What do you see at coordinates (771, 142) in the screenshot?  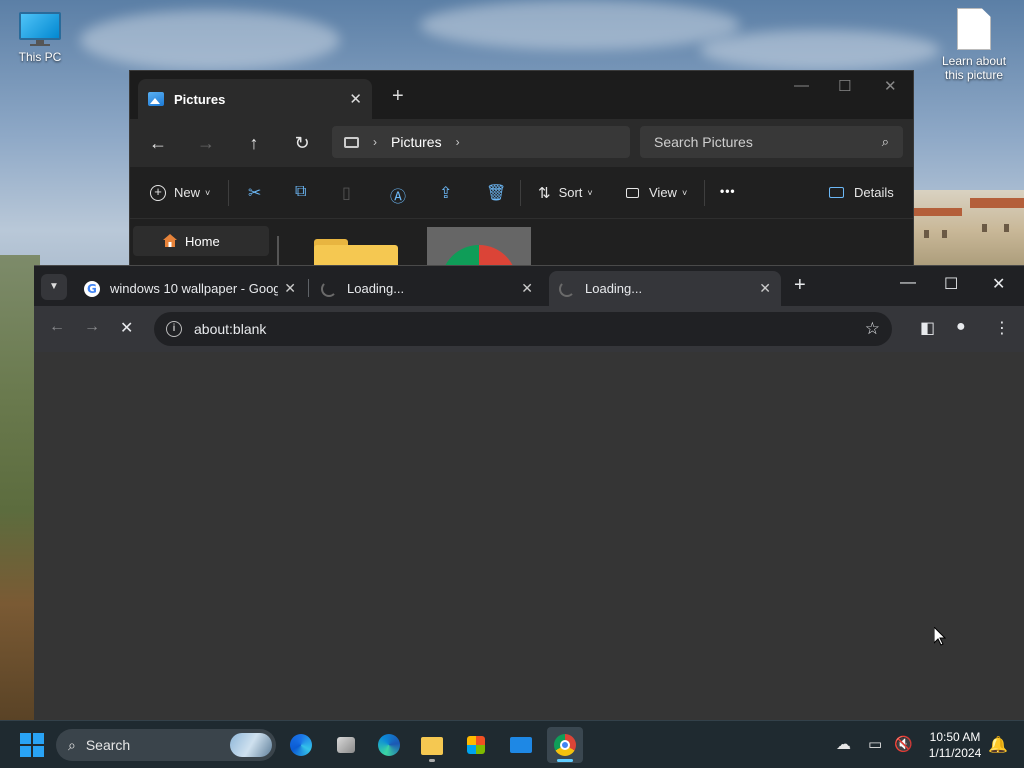 I see `search-input: Search Pictures ⌕` at bounding box center [771, 142].